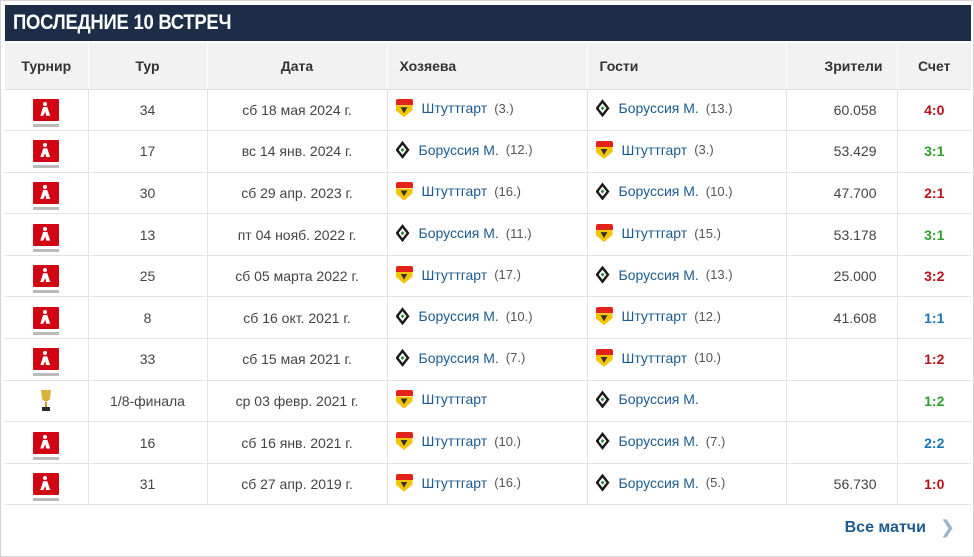 This screenshot has width=974, height=557. I want to click on away-team: Штуттгарт (12.), so click(658, 316).